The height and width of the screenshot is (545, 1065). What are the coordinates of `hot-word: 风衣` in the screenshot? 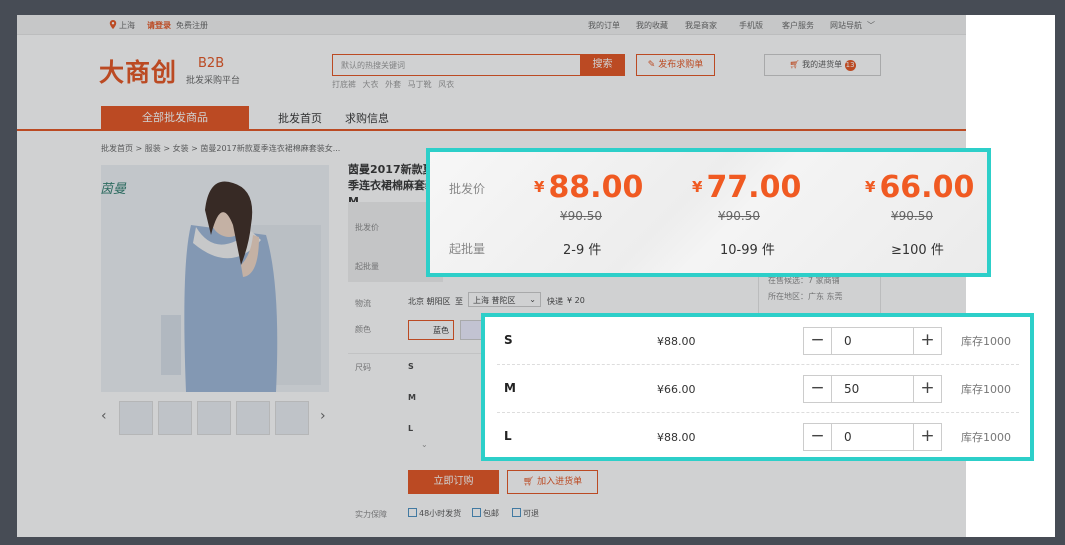 It's located at (446, 84).